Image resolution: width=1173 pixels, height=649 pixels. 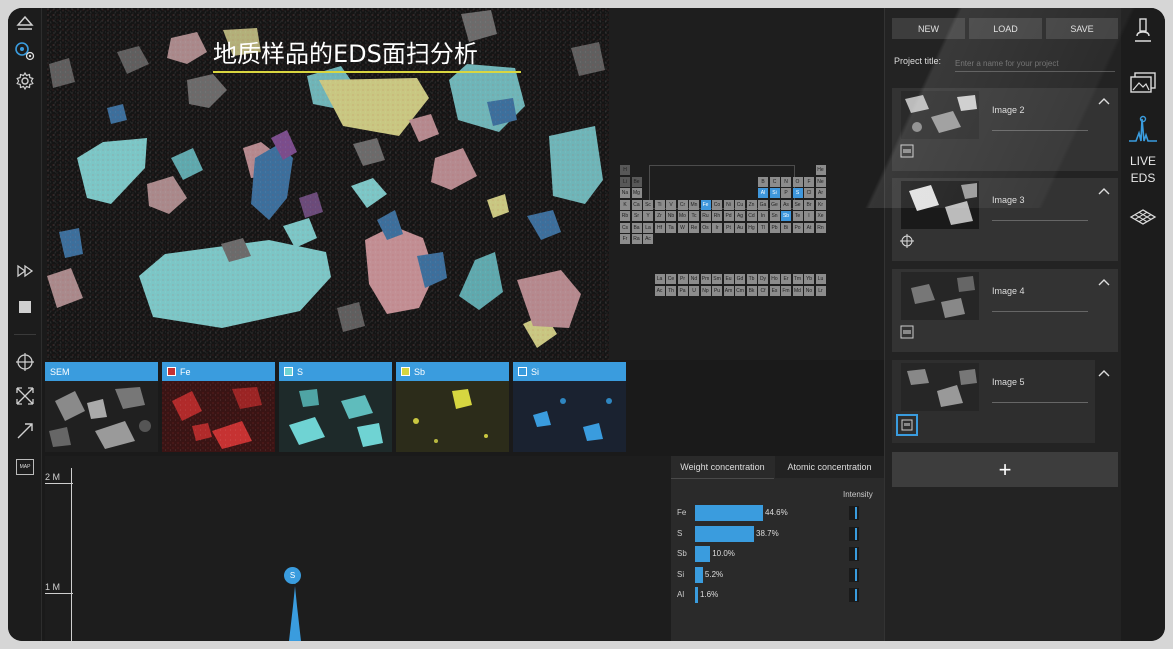 I want to click on tab-weight-concentration: Weight concentration, so click(x=722, y=467).